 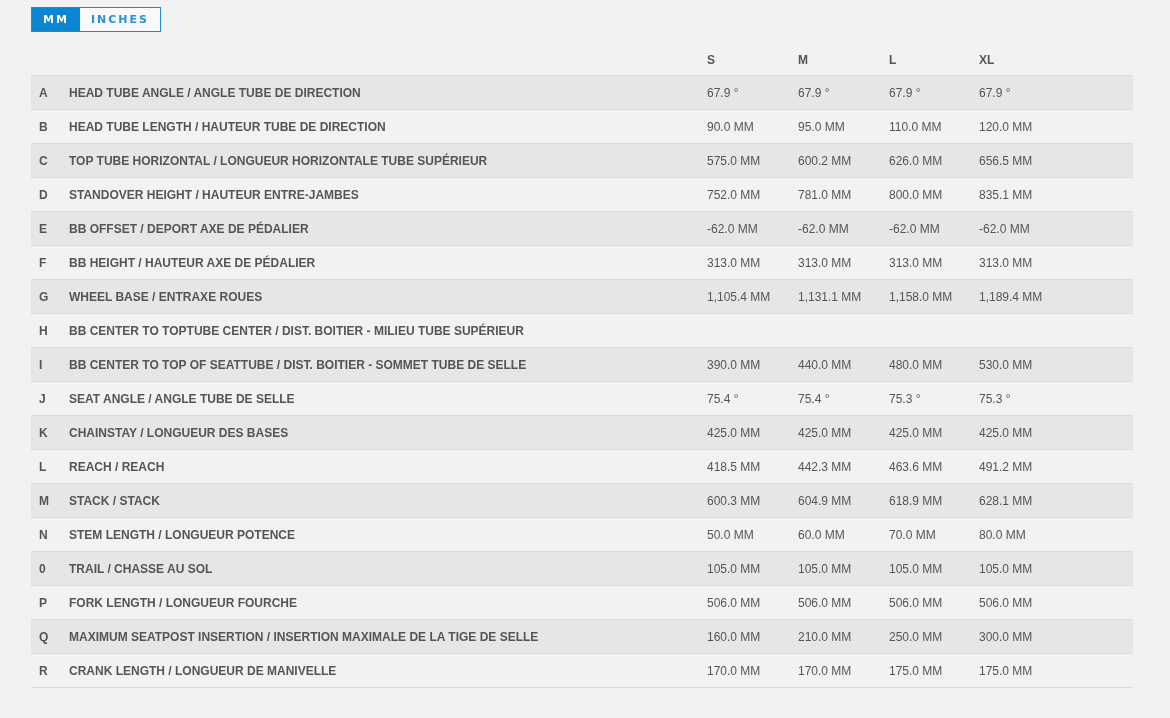 What do you see at coordinates (279, 160) in the screenshot?
I see `measurement-label: TOP TUBE HORIZONTAL / LONGUEUR HORIZONTALE TUBE SUPÉRIEUR` at bounding box center [279, 160].